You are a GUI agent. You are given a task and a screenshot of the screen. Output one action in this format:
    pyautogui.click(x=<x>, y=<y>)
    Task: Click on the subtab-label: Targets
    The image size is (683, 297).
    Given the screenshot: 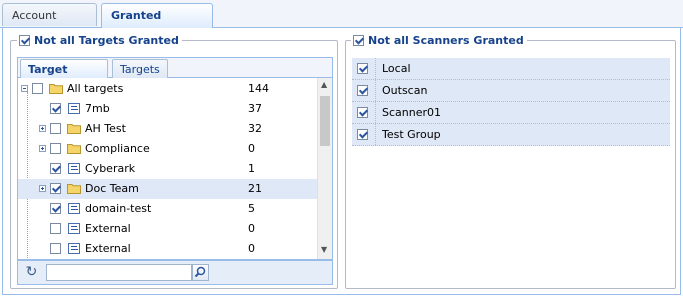 What is the action you would take?
    pyautogui.click(x=140, y=69)
    